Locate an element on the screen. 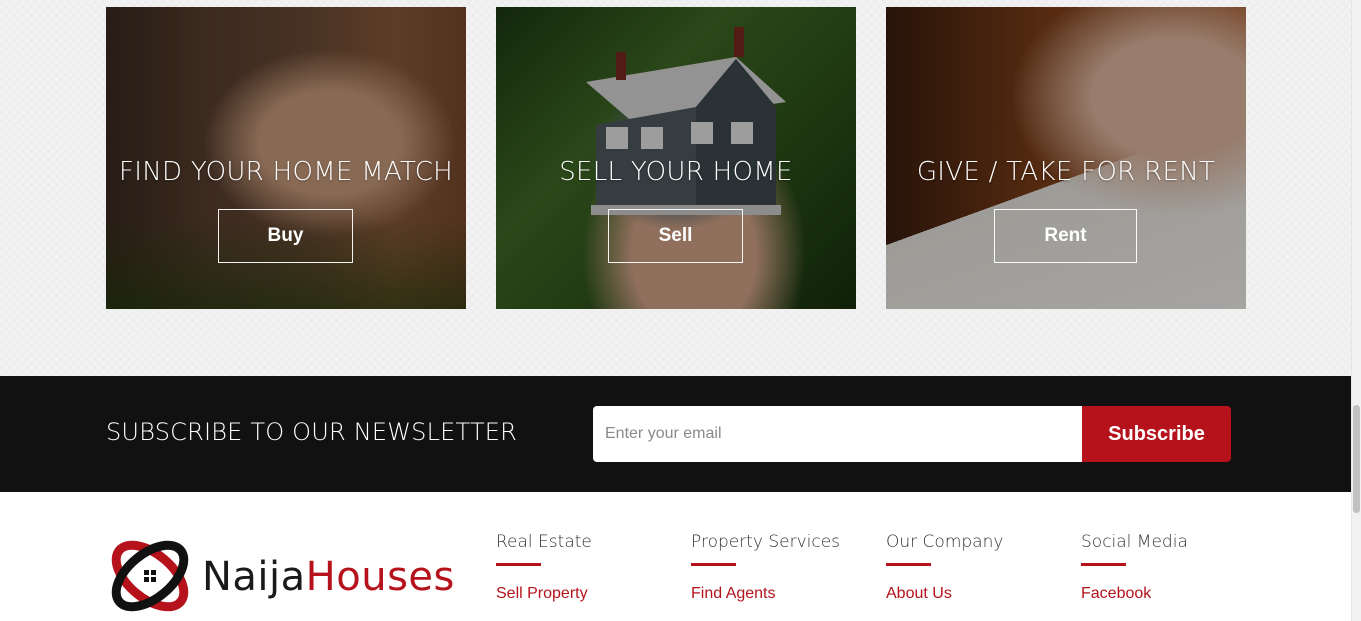 The height and width of the screenshot is (621, 1361). footer-link-about-us: About Us is located at coordinates (971, 594).